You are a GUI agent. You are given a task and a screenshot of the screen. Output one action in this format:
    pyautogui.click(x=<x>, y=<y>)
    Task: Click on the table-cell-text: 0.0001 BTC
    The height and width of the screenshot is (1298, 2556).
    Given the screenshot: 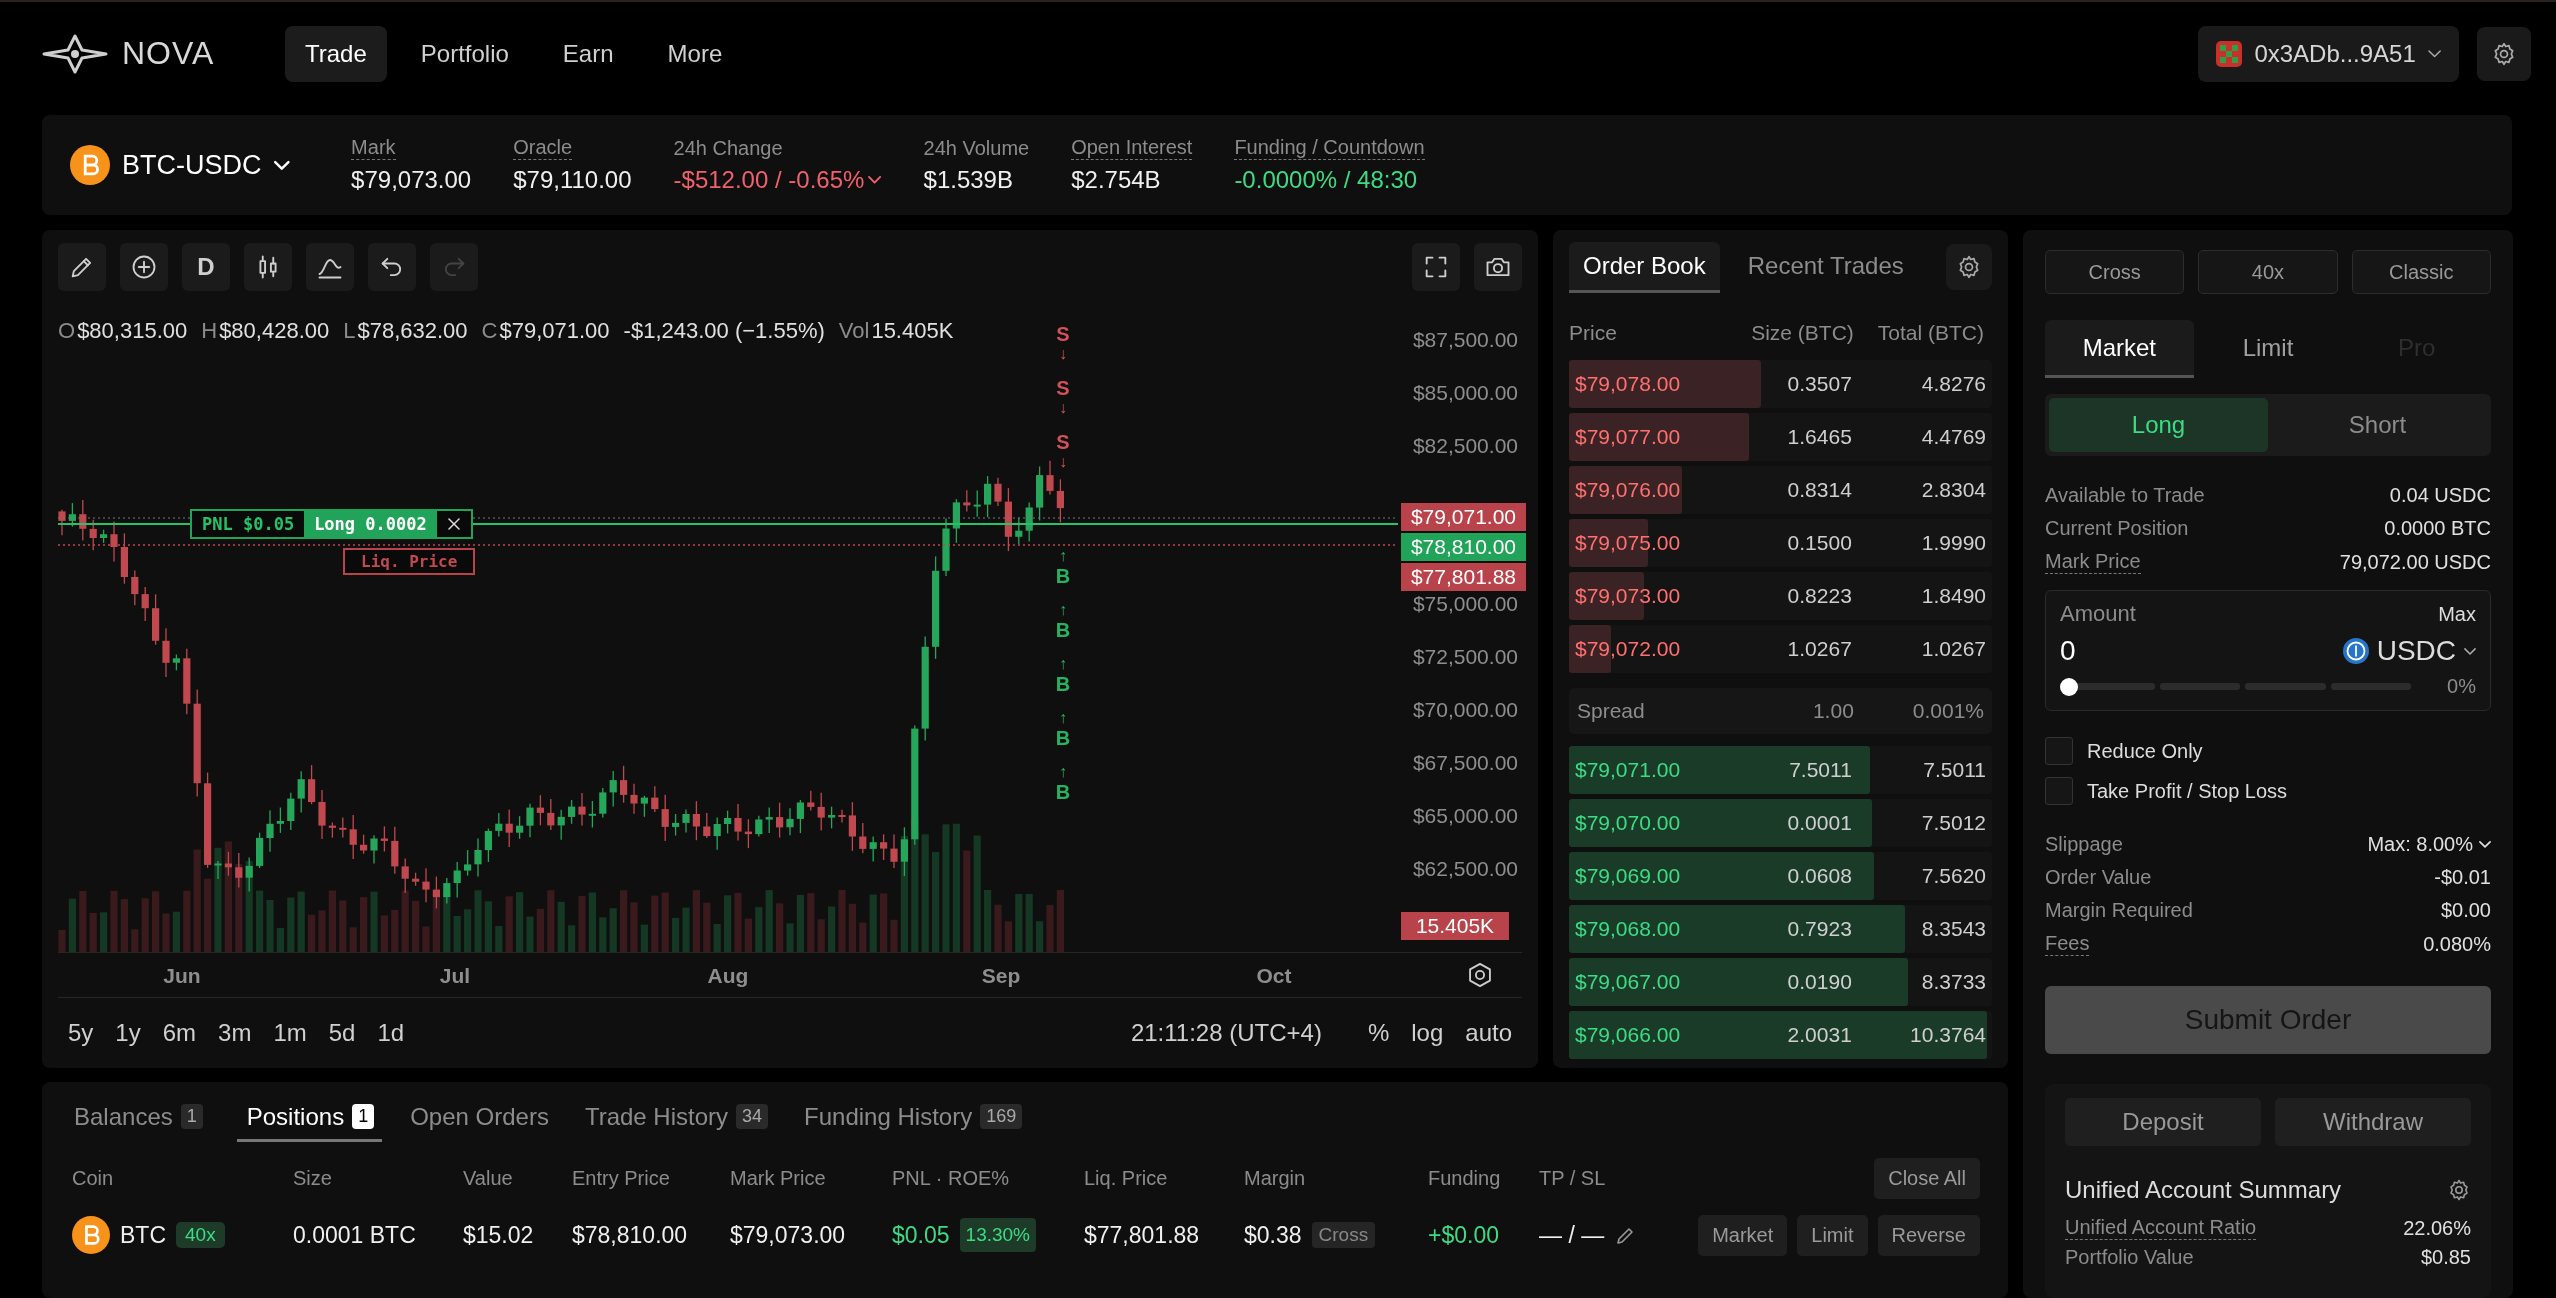 What is the action you would take?
    pyautogui.click(x=355, y=1235)
    